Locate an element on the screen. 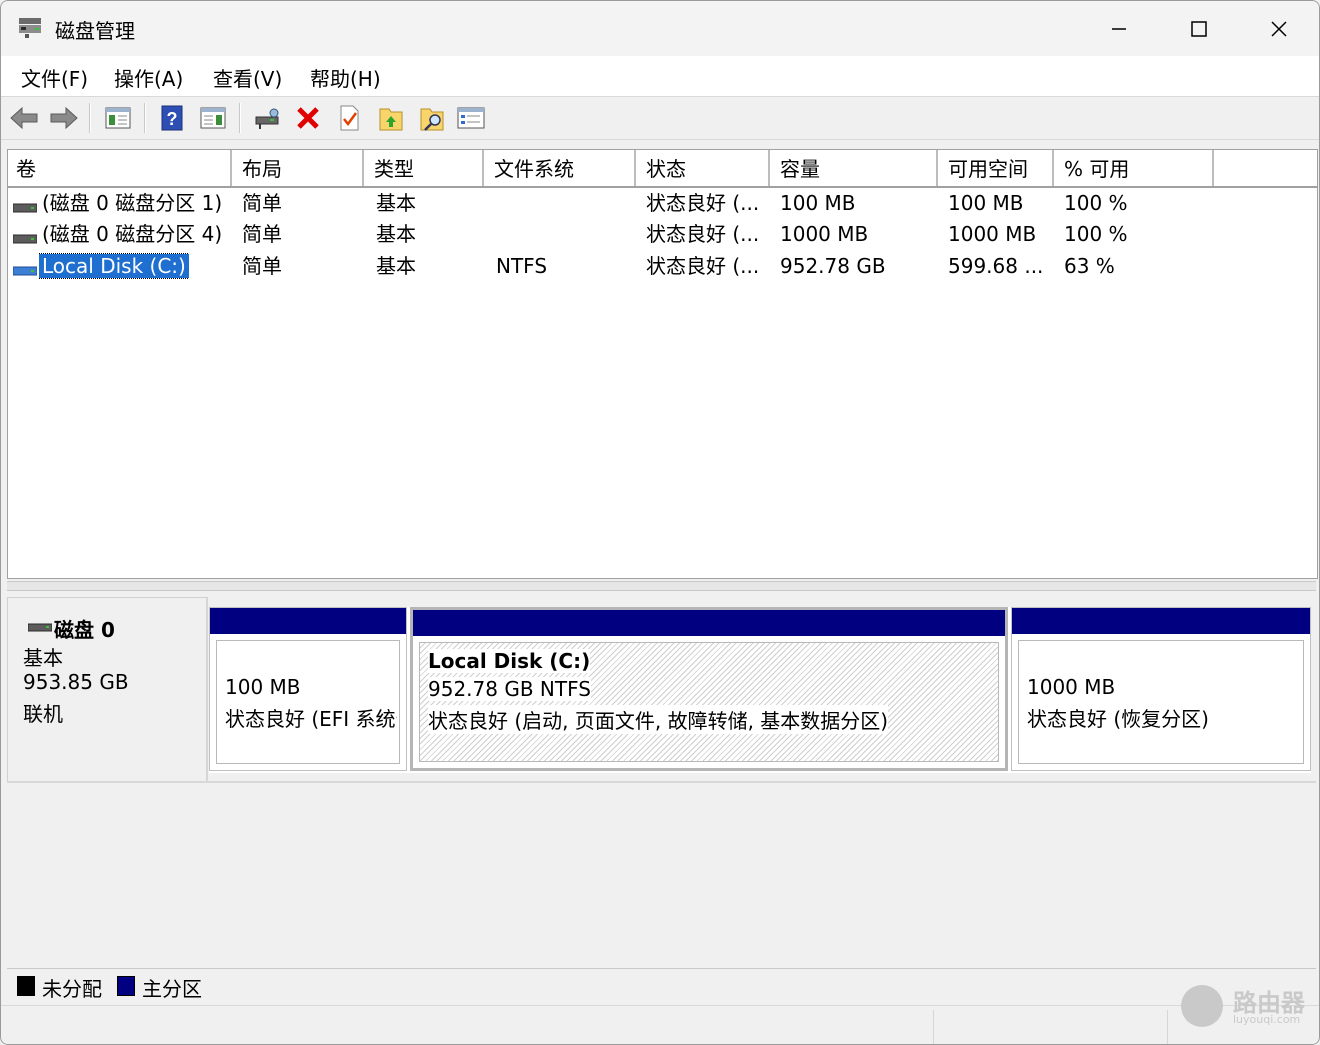  back-icon is located at coordinates (24, 118).